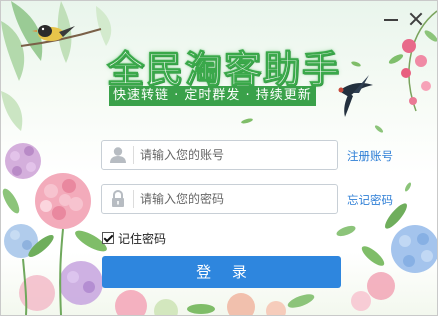  Describe the element at coordinates (142, 238) in the screenshot. I see `remember-label: 记住密码` at that location.